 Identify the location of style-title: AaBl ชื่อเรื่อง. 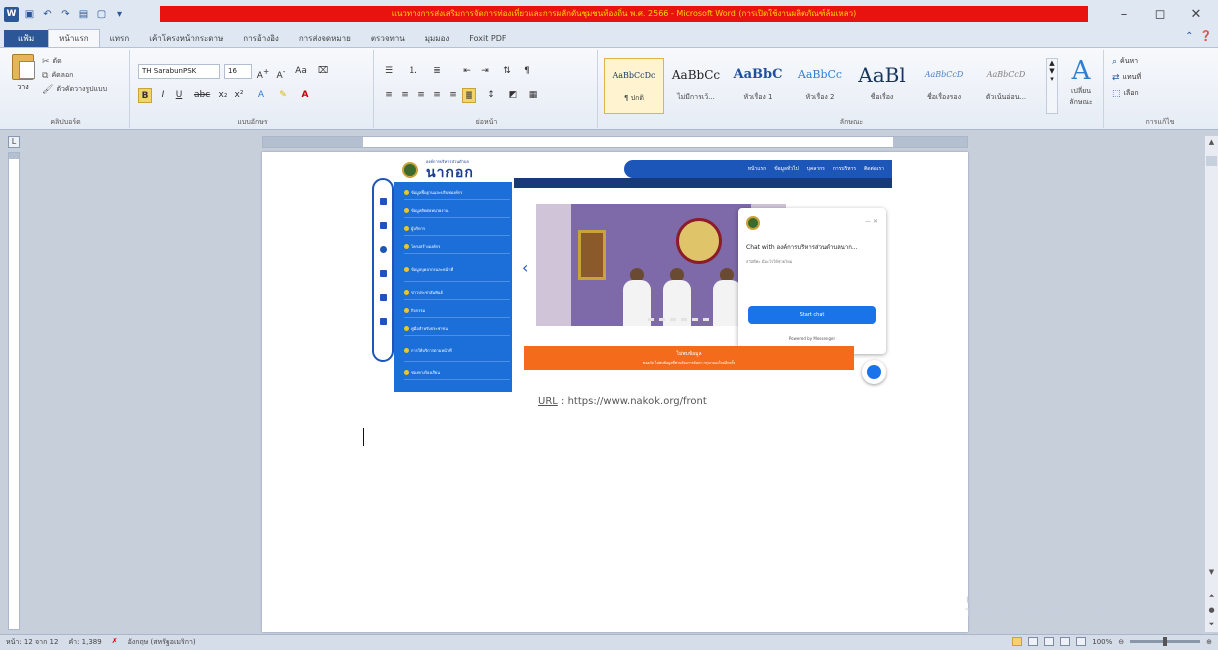
(882, 86).